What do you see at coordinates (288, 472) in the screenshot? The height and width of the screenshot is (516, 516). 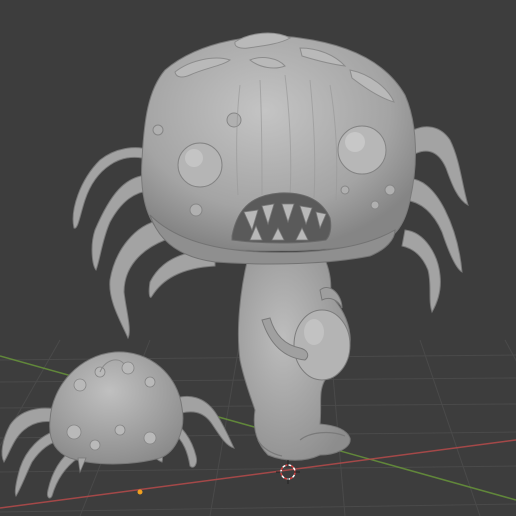 I see `3d-cursor-icon` at bounding box center [288, 472].